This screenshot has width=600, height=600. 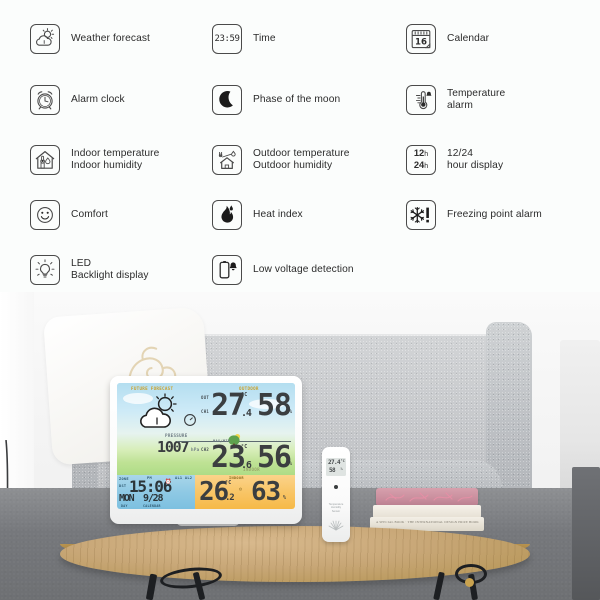 I want to click on right-dark-object, so click(x=586, y=533).